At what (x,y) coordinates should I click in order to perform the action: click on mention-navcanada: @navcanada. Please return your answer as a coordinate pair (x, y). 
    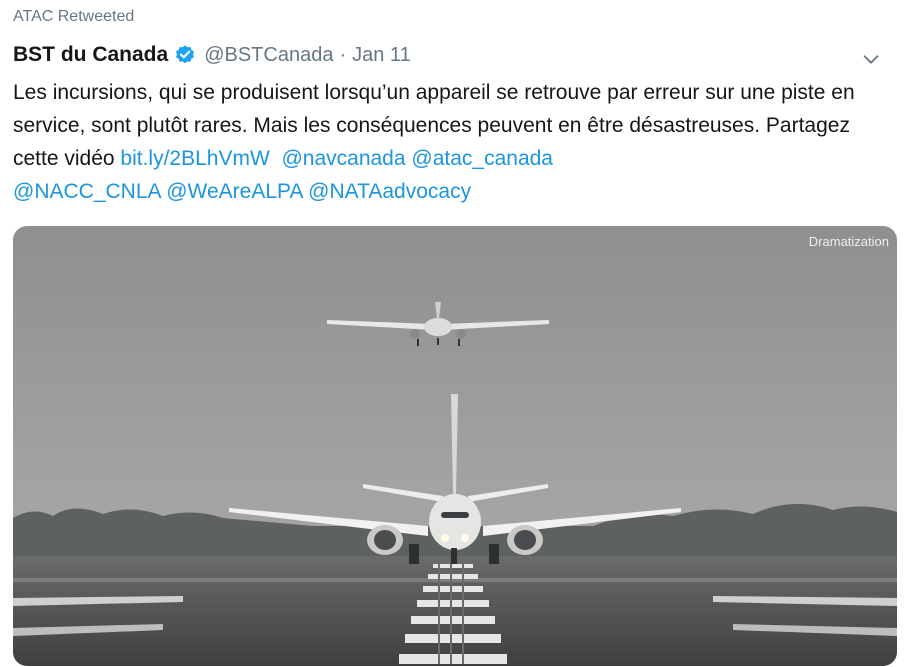
    Looking at the image, I should click on (343, 158).